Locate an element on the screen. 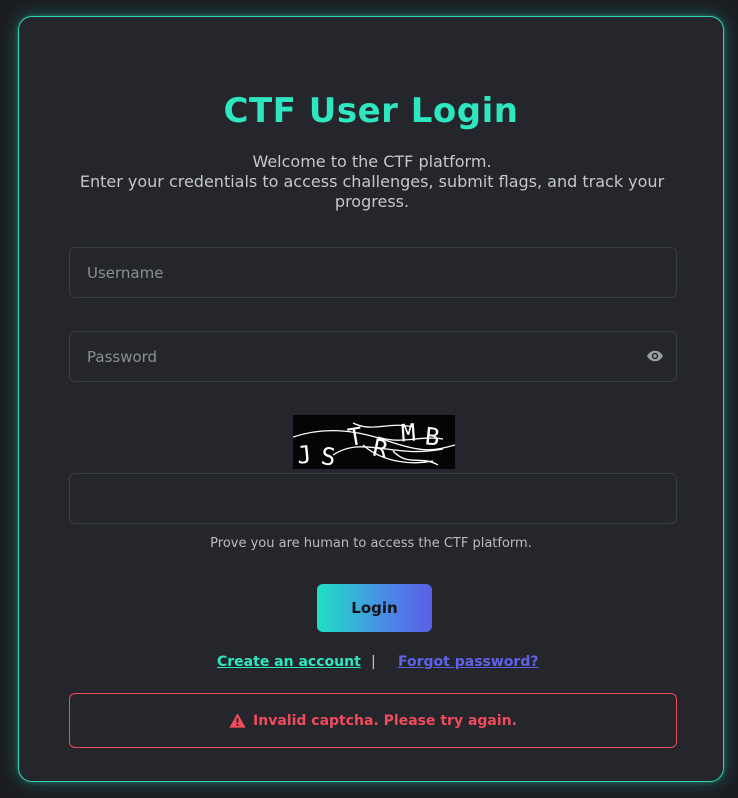 Image resolution: width=738 pixels, height=798 pixels. svg-text: J is located at coordinates (304, 454).